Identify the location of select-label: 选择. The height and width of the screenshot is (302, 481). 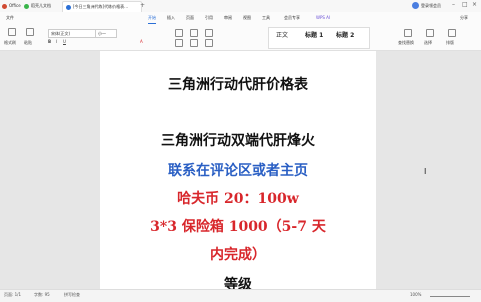
(428, 42).